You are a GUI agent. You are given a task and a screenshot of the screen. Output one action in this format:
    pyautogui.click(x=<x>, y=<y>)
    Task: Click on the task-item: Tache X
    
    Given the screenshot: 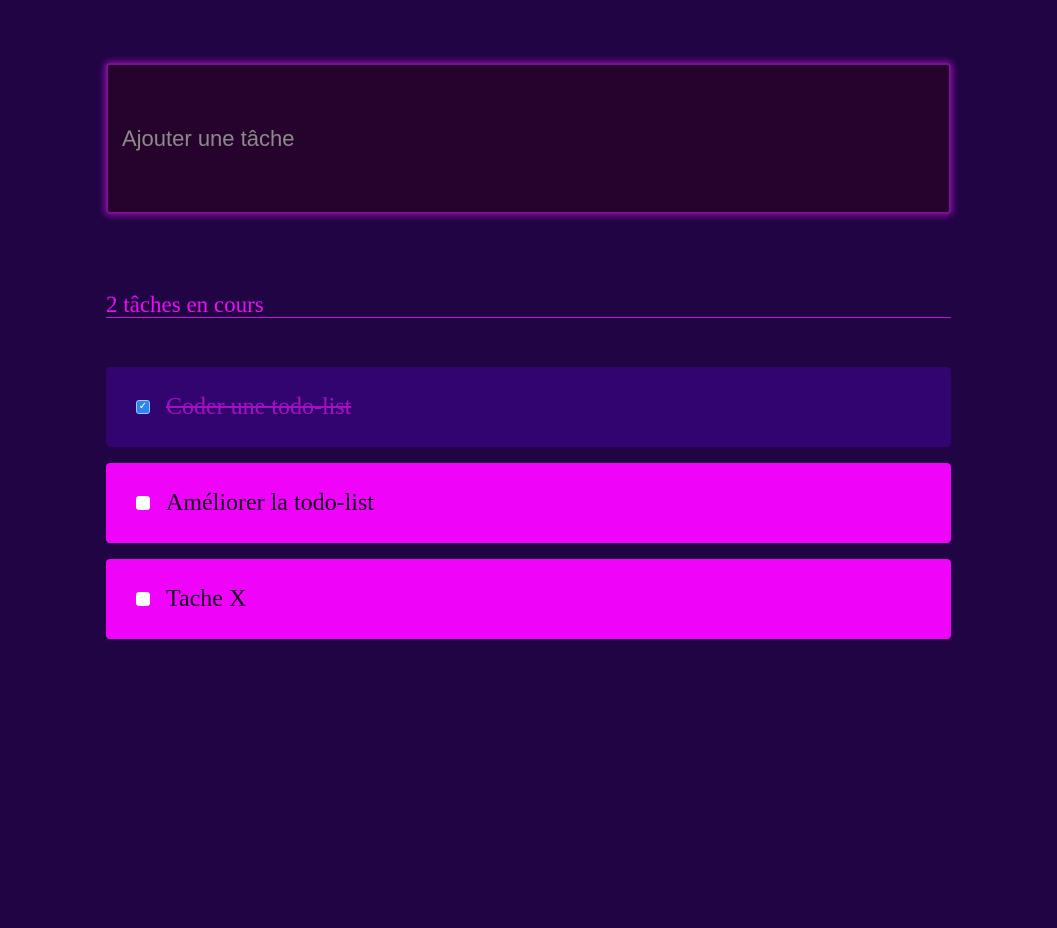 What is the action you would take?
    pyautogui.click(x=528, y=599)
    